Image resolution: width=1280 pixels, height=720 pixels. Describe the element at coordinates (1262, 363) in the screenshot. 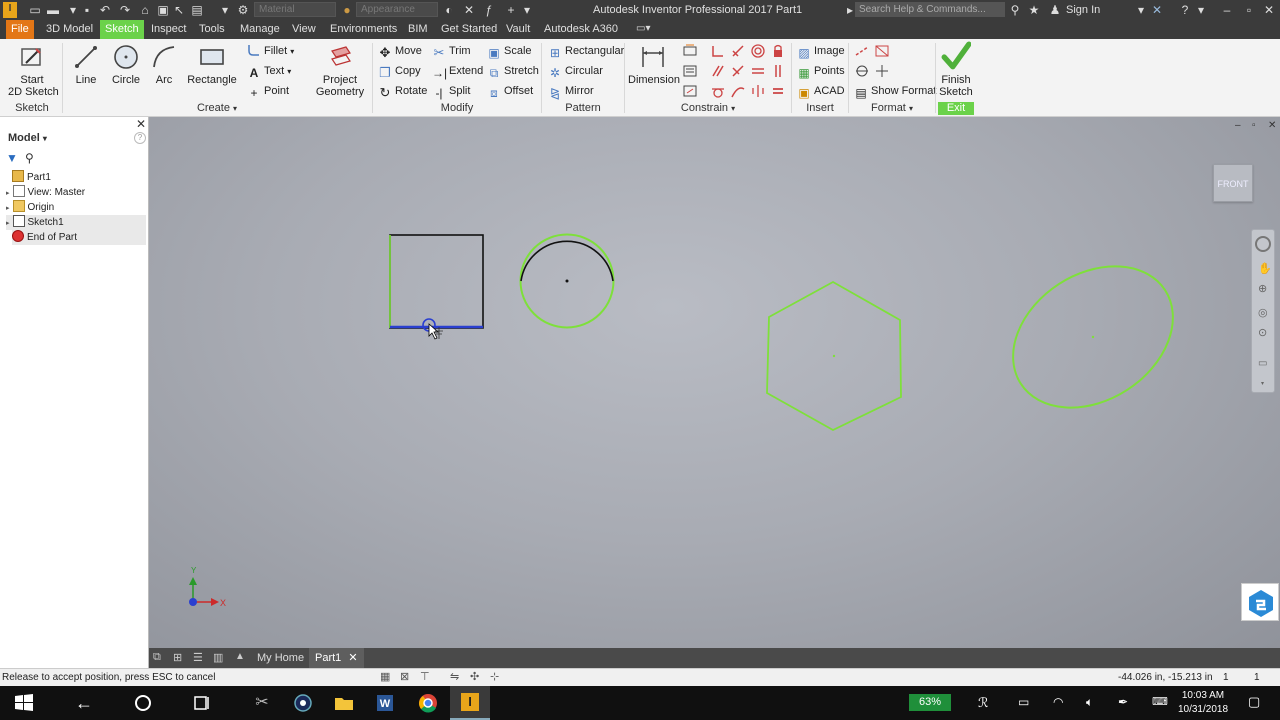

I see `nav-options-icon: ▭` at that location.